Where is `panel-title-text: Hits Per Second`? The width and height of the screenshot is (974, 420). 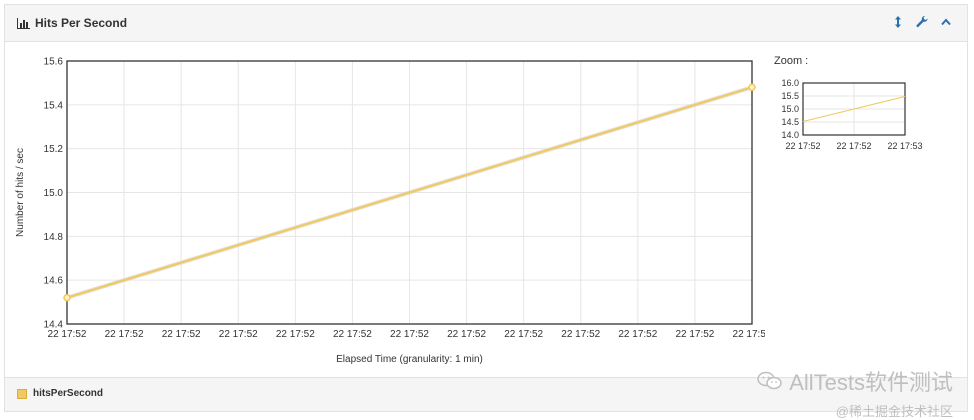
panel-title-text: Hits Per Second is located at coordinates (81, 23).